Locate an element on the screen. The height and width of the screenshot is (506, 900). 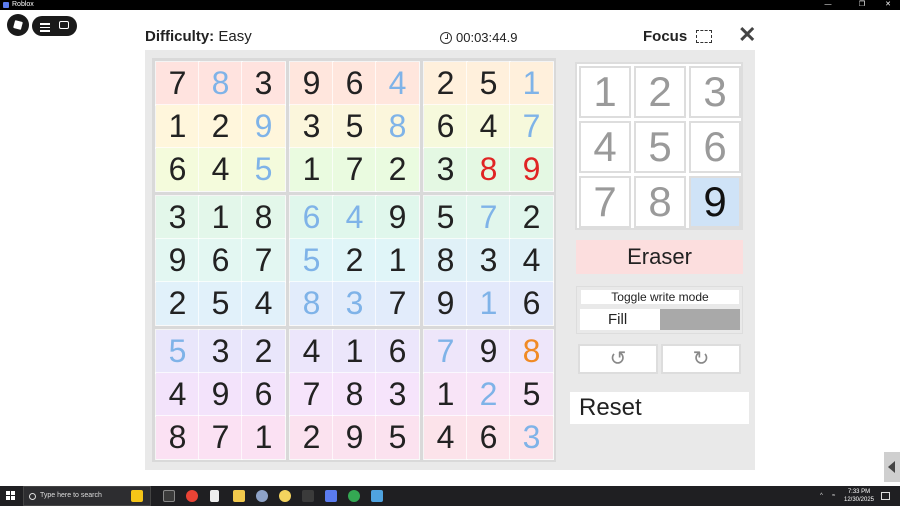
chrome-icon is located at coordinates (192, 496).